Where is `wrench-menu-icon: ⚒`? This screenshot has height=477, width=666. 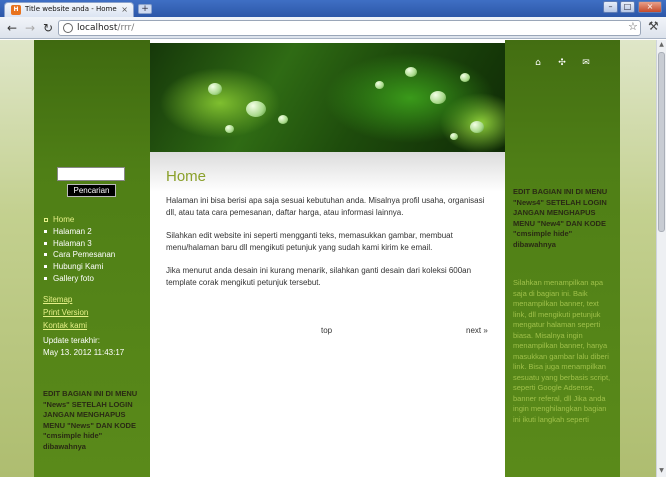 wrench-menu-icon: ⚒ is located at coordinates (653, 26).